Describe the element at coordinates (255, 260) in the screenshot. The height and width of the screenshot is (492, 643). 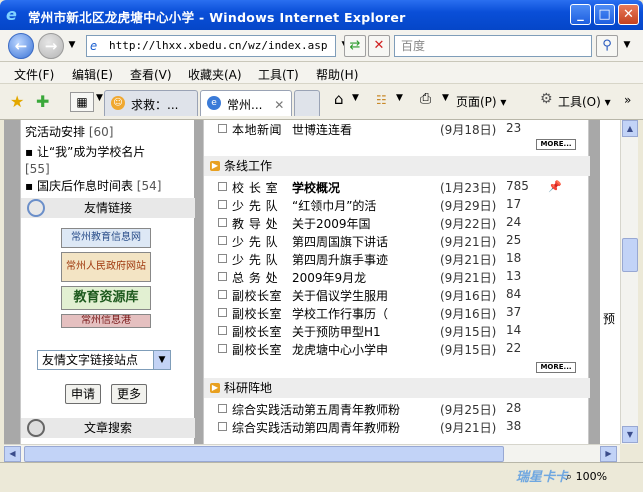
I see `news-category: 少 先 队` at that location.